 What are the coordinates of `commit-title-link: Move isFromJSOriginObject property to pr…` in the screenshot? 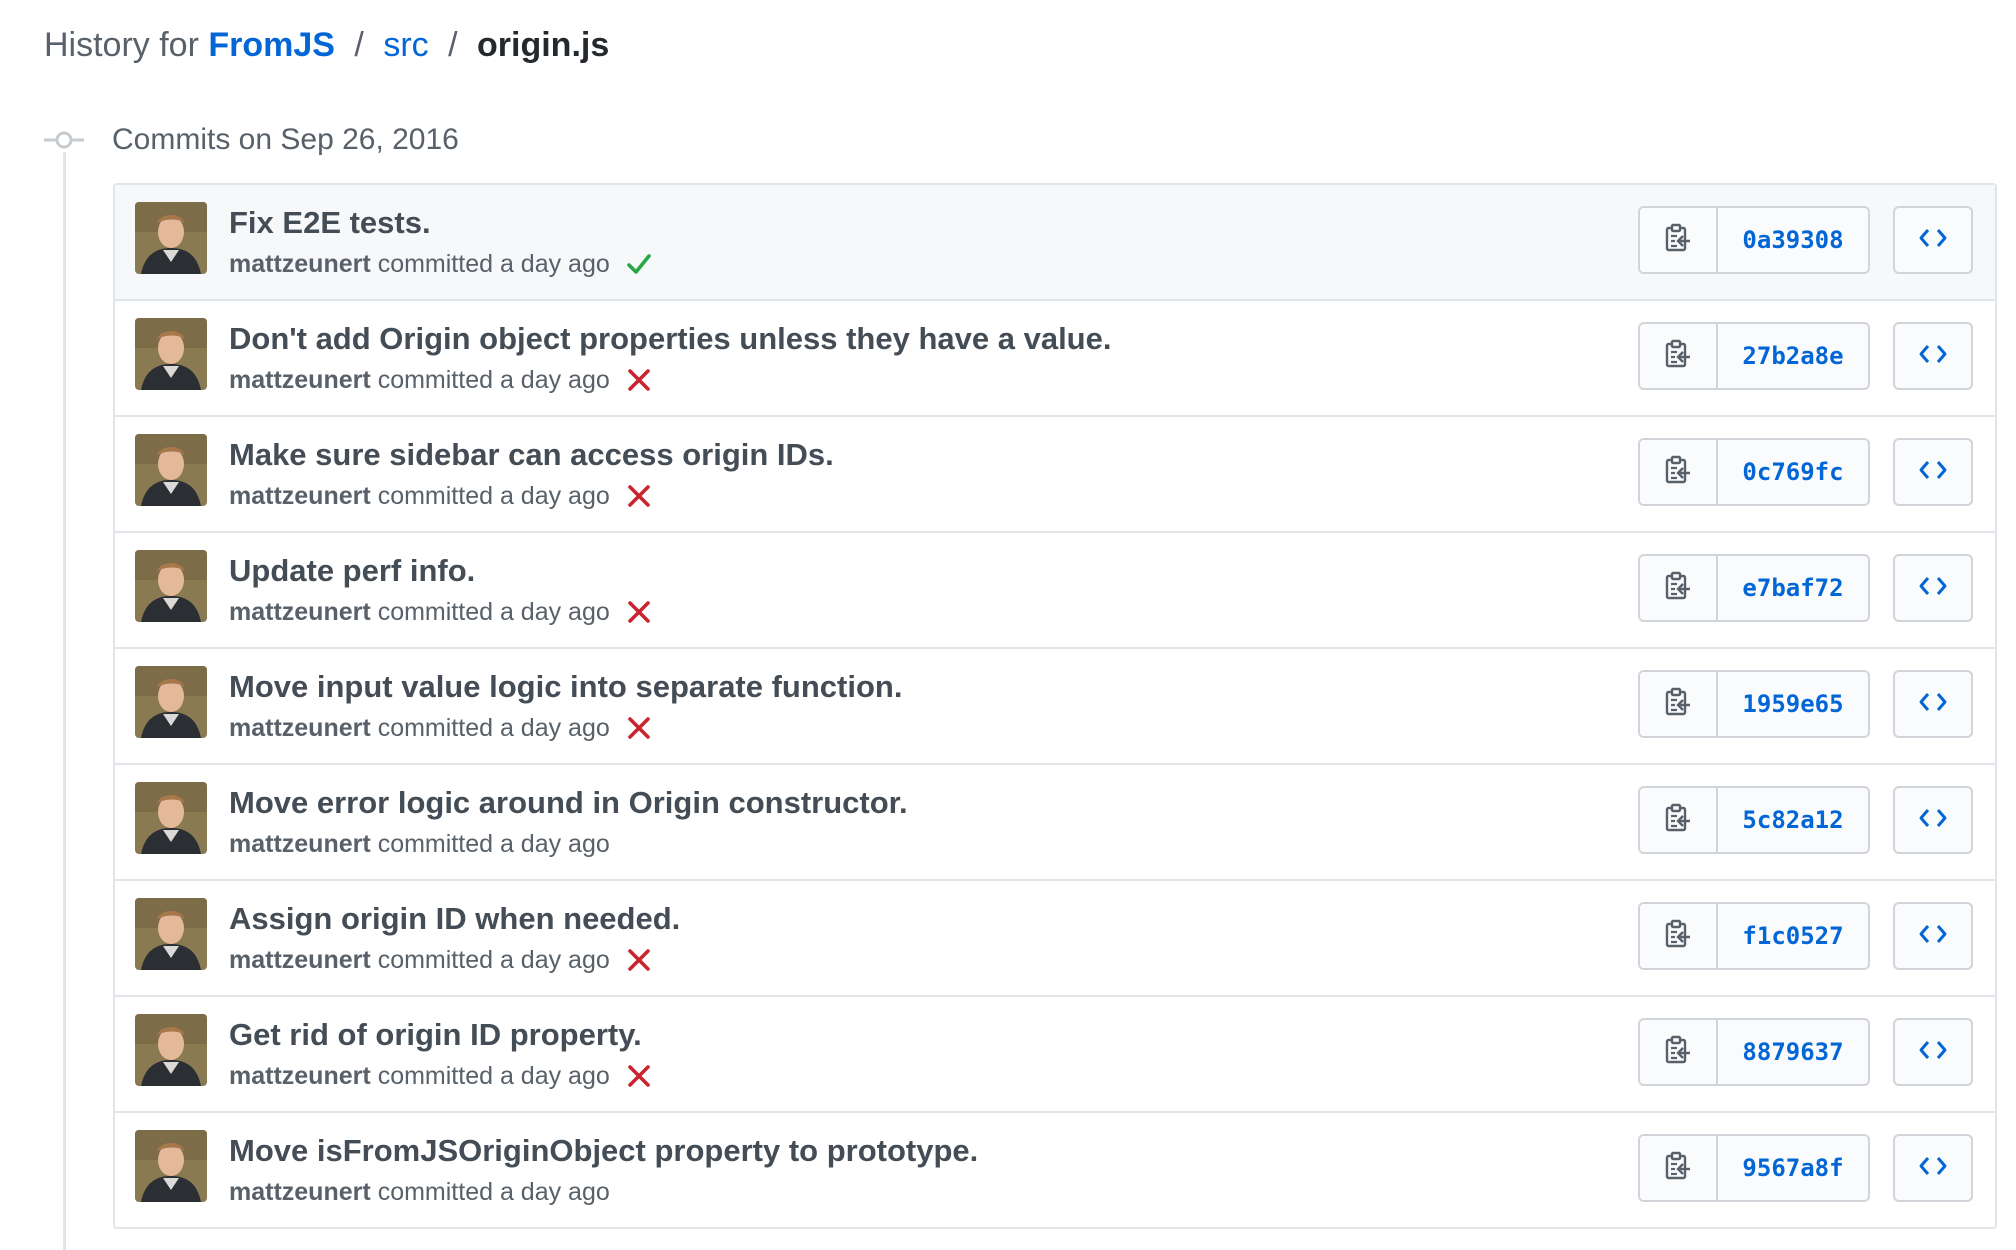 It's located at (603, 1151).